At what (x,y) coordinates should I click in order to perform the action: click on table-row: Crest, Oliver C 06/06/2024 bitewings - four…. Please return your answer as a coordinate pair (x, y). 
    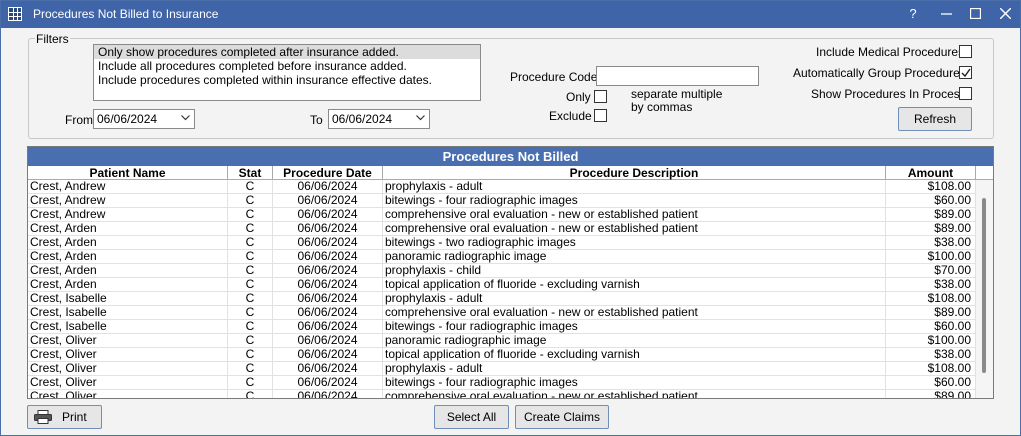
    Looking at the image, I should click on (510, 383).